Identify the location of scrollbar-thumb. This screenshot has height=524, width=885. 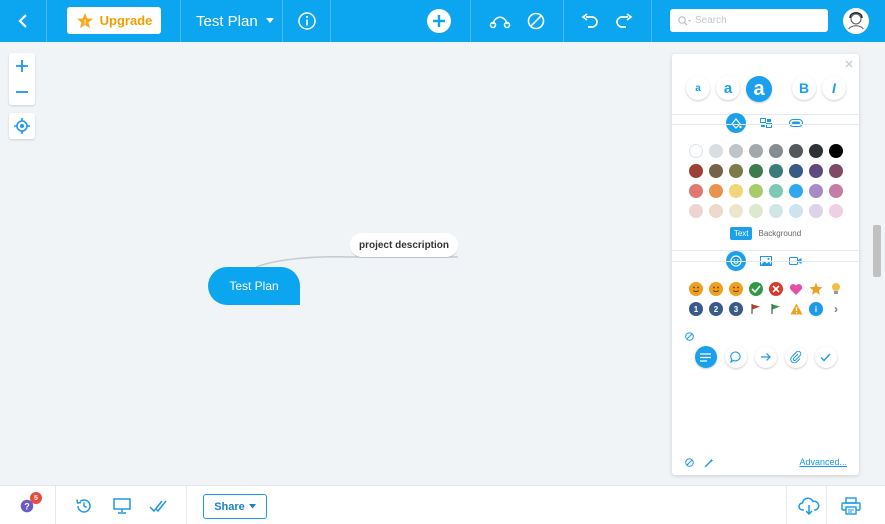
(877, 251).